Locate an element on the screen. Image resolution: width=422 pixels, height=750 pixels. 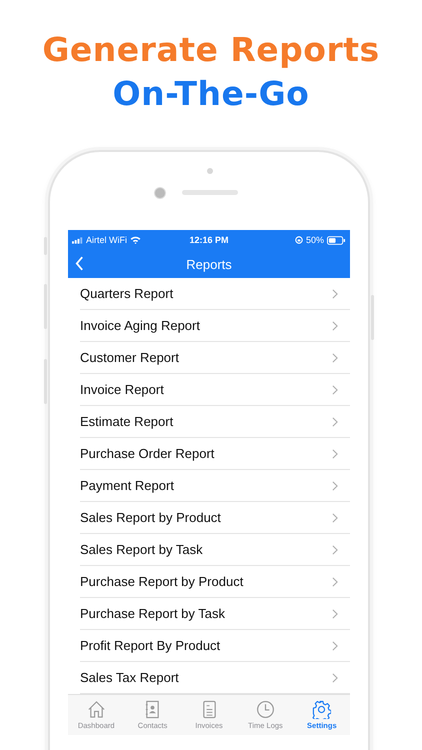
wifi-icon is located at coordinates (135, 240).